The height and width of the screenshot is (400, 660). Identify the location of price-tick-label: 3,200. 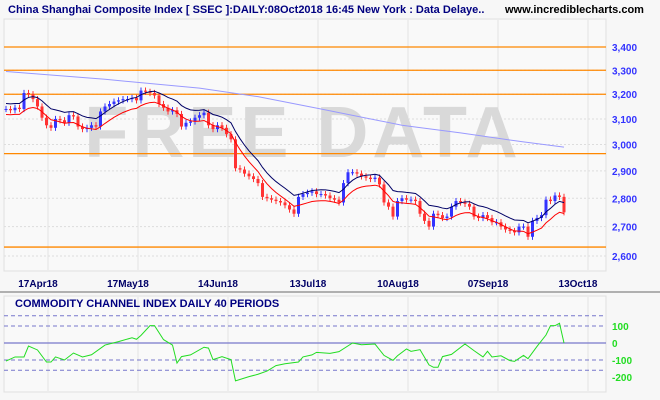
(624, 95).